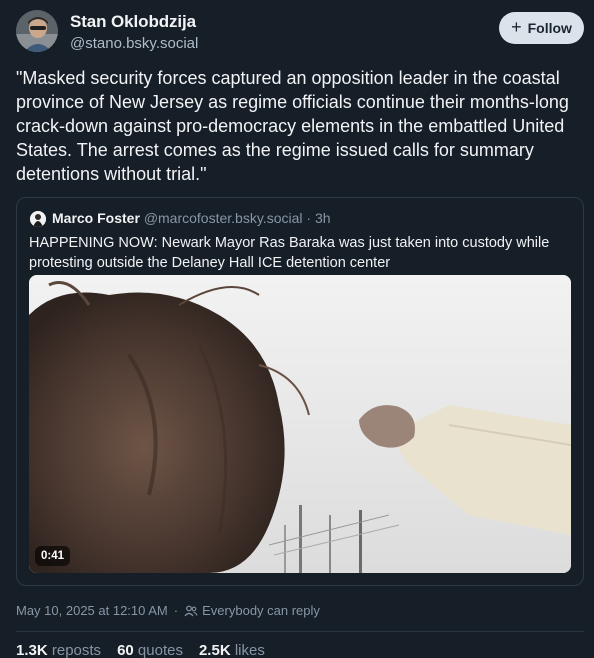 Image resolution: width=594 pixels, height=658 pixels. I want to click on engagement-stats: 1.3K reposts 60 quotes 2.5K likes, so click(140, 650).